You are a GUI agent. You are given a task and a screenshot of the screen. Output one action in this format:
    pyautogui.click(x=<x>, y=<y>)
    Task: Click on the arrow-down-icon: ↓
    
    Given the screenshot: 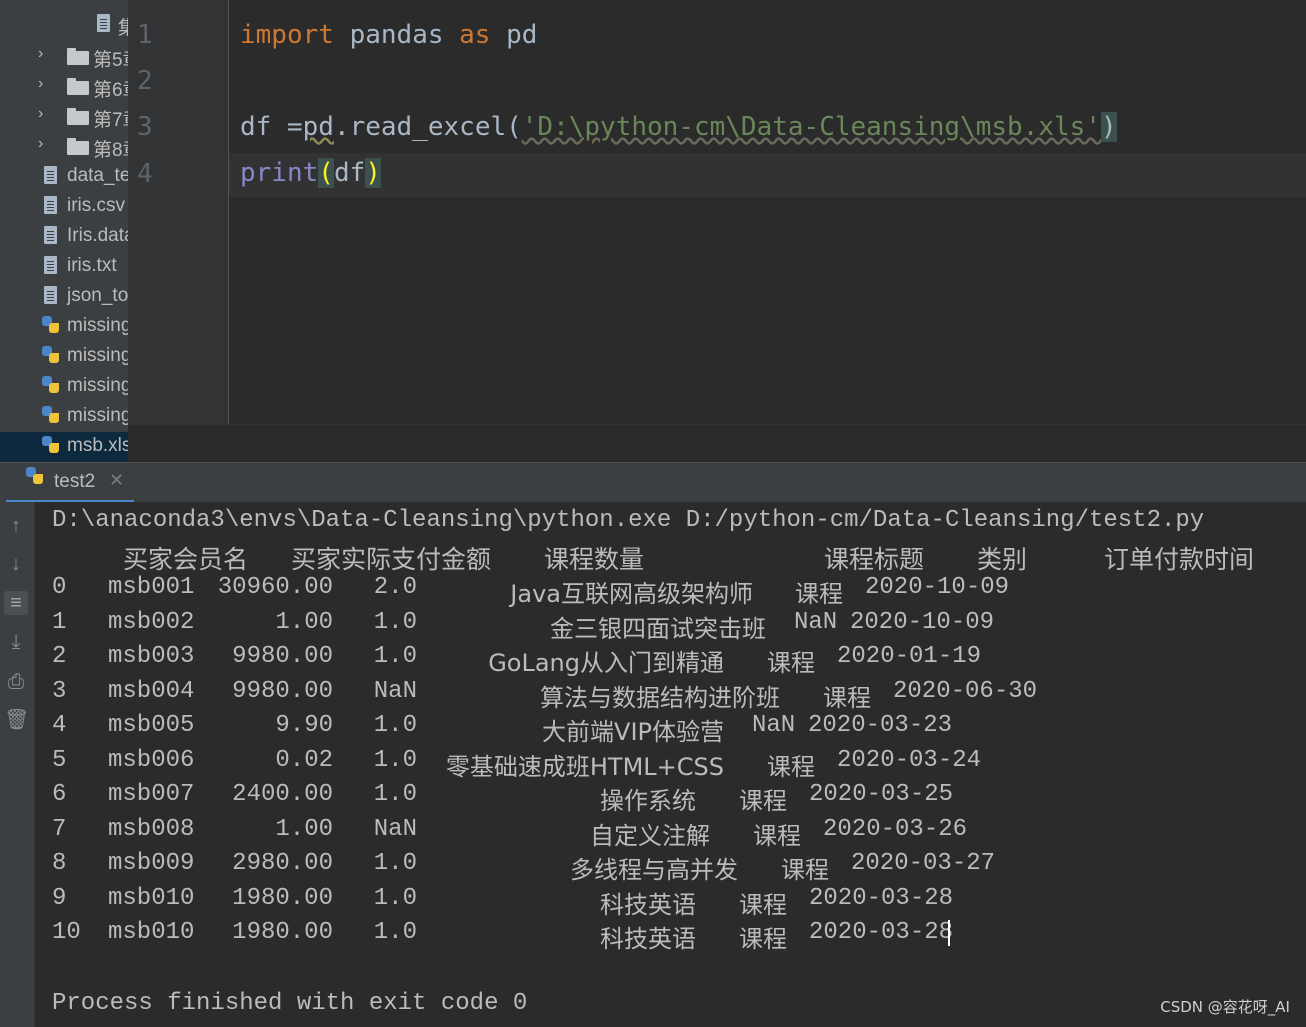 What is the action you would take?
    pyautogui.click(x=16, y=564)
    